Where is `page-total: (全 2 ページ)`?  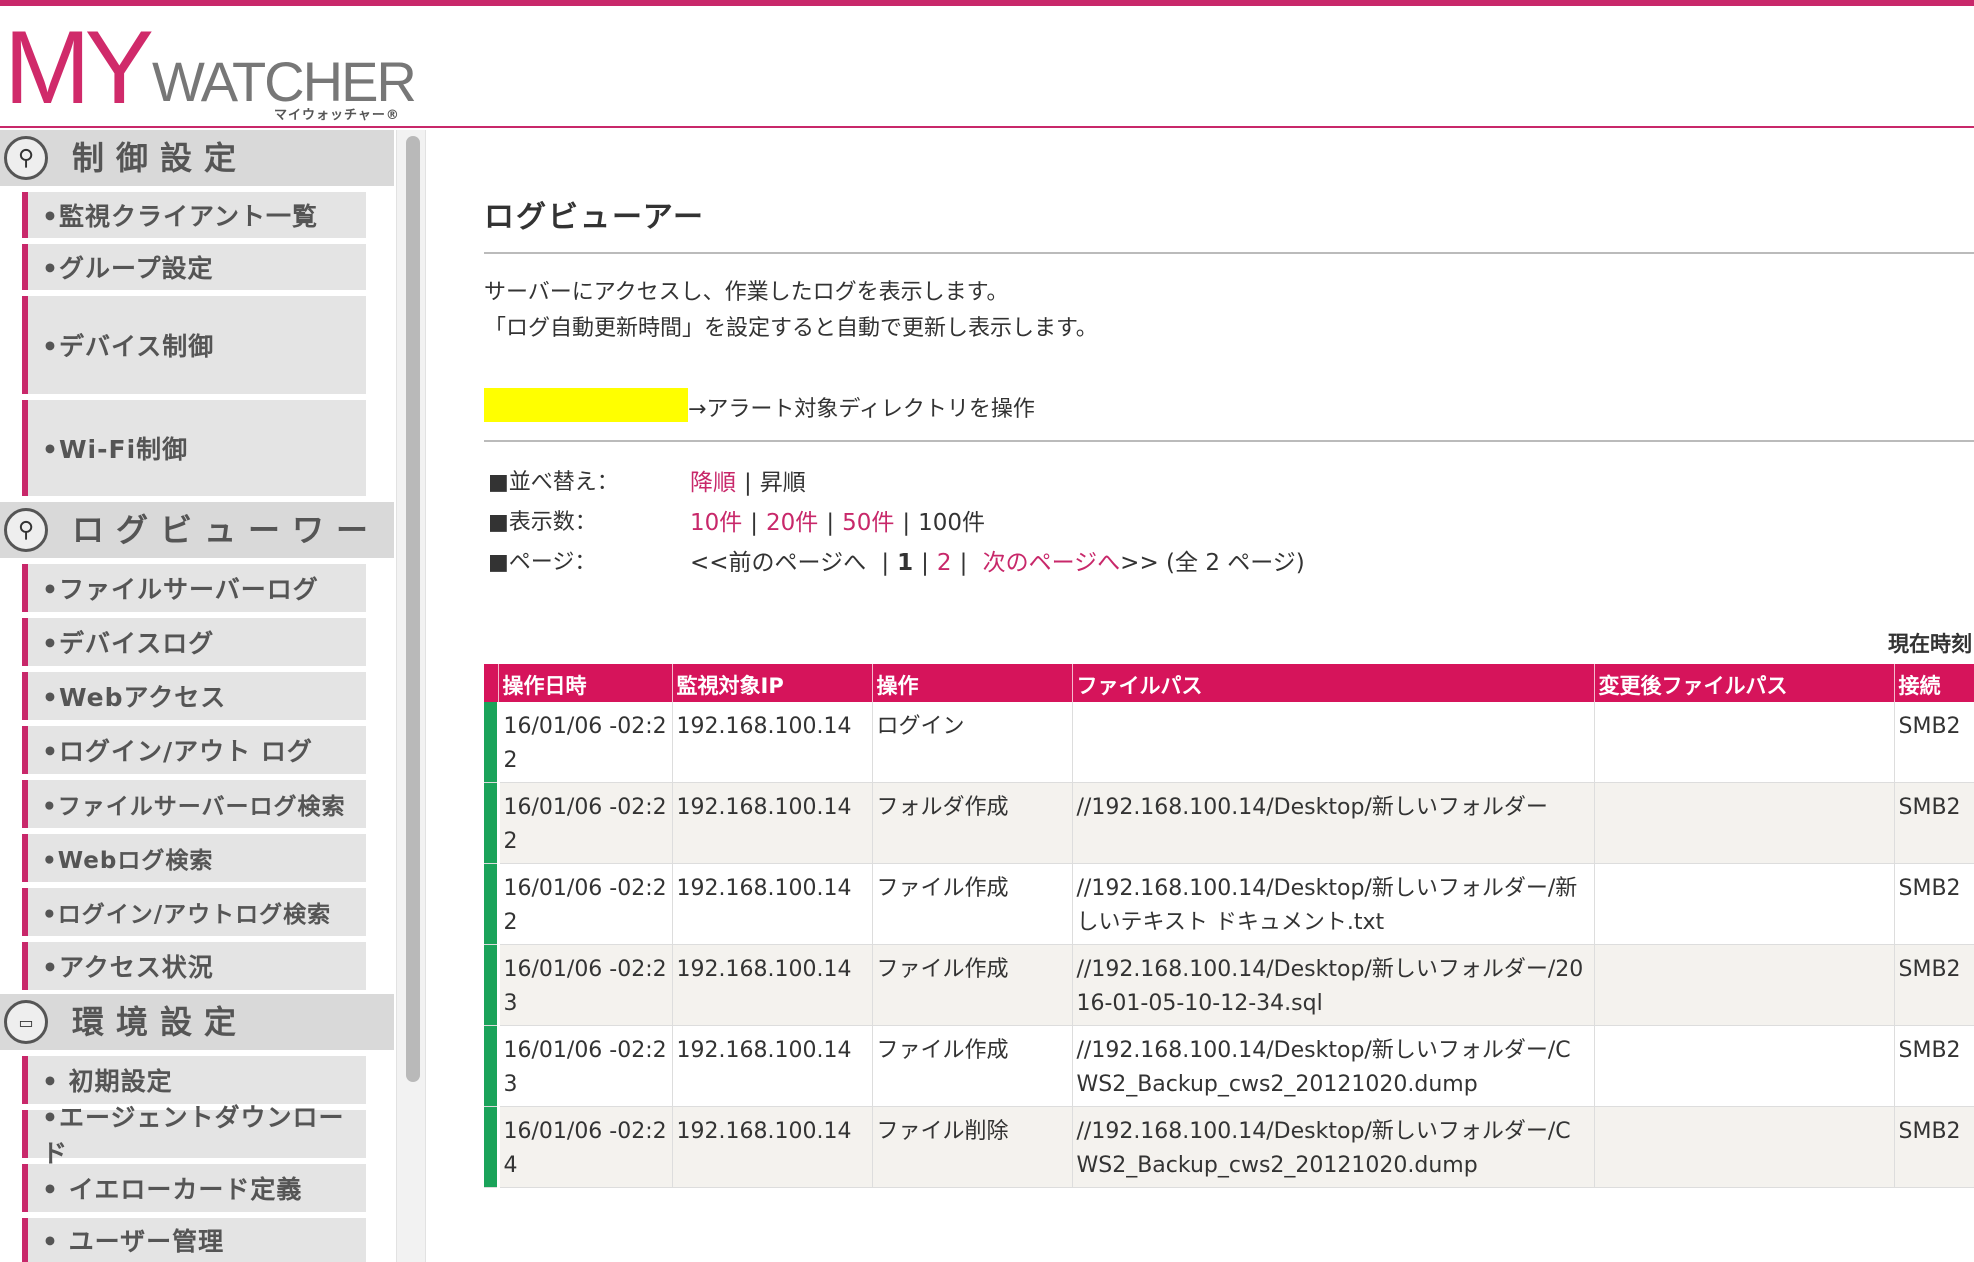 page-total: (全 2 ページ) is located at coordinates (1235, 563).